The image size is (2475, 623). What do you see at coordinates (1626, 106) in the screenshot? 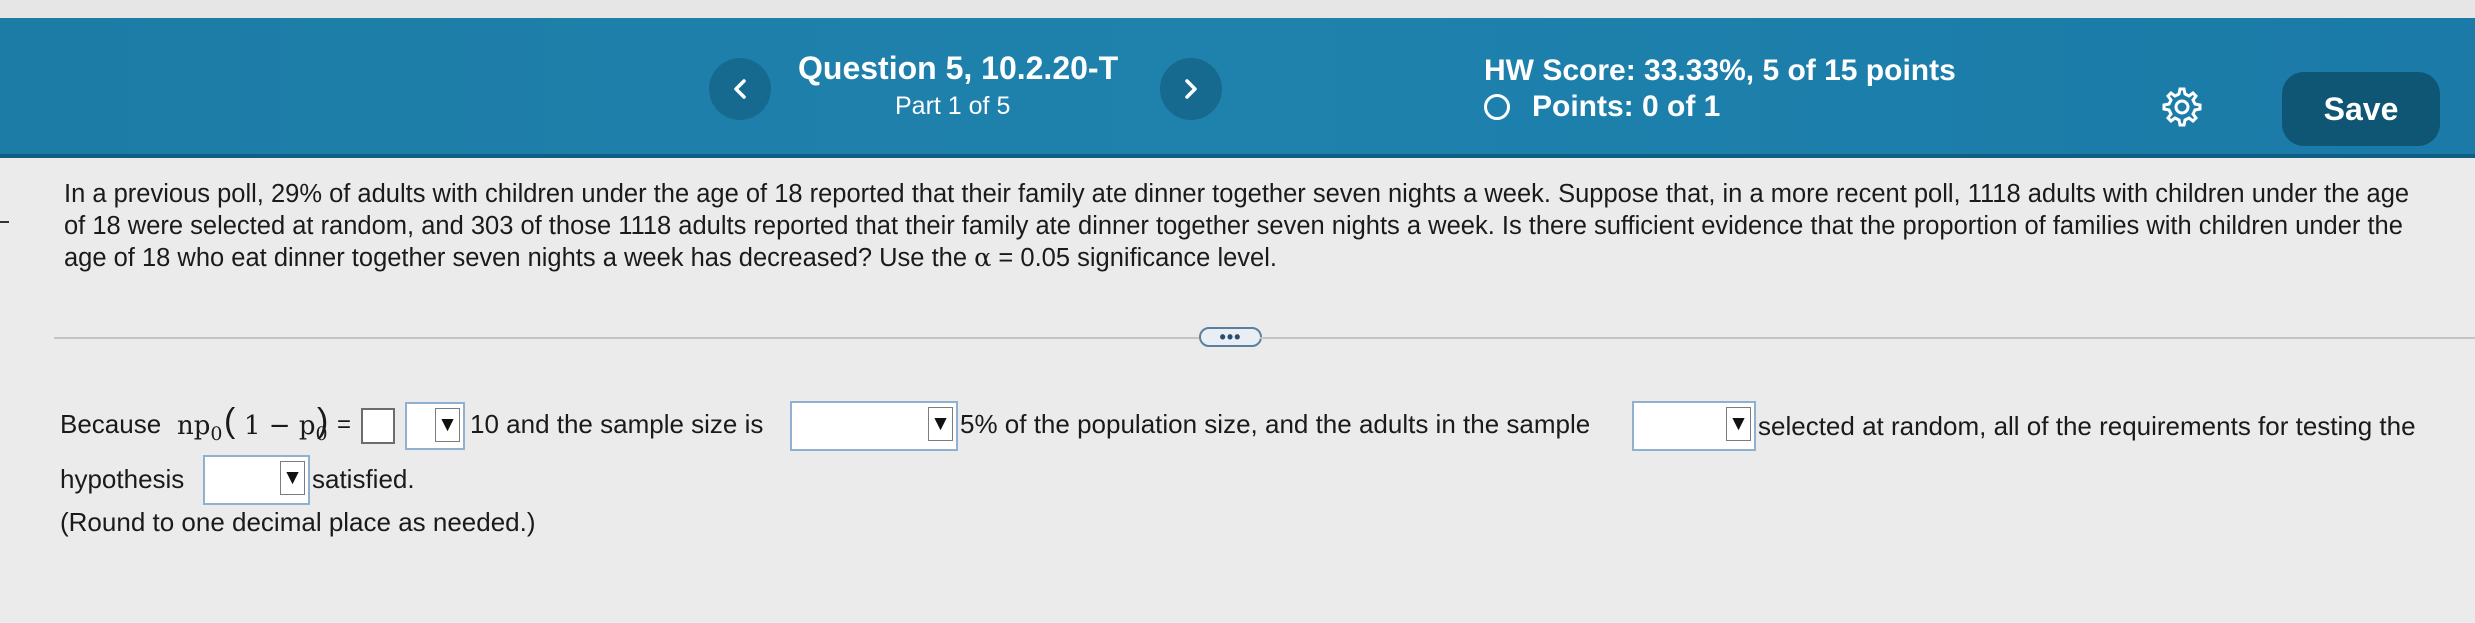
I see `points-label: Points: 0 of 1` at bounding box center [1626, 106].